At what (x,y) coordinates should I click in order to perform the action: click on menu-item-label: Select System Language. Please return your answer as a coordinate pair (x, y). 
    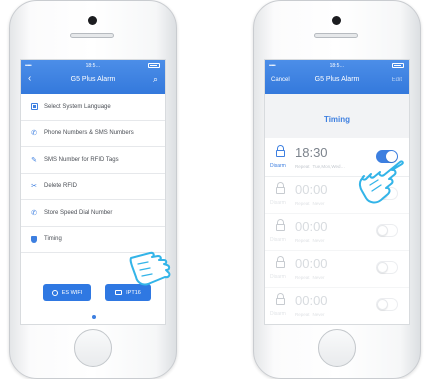
    Looking at the image, I should click on (77, 106).